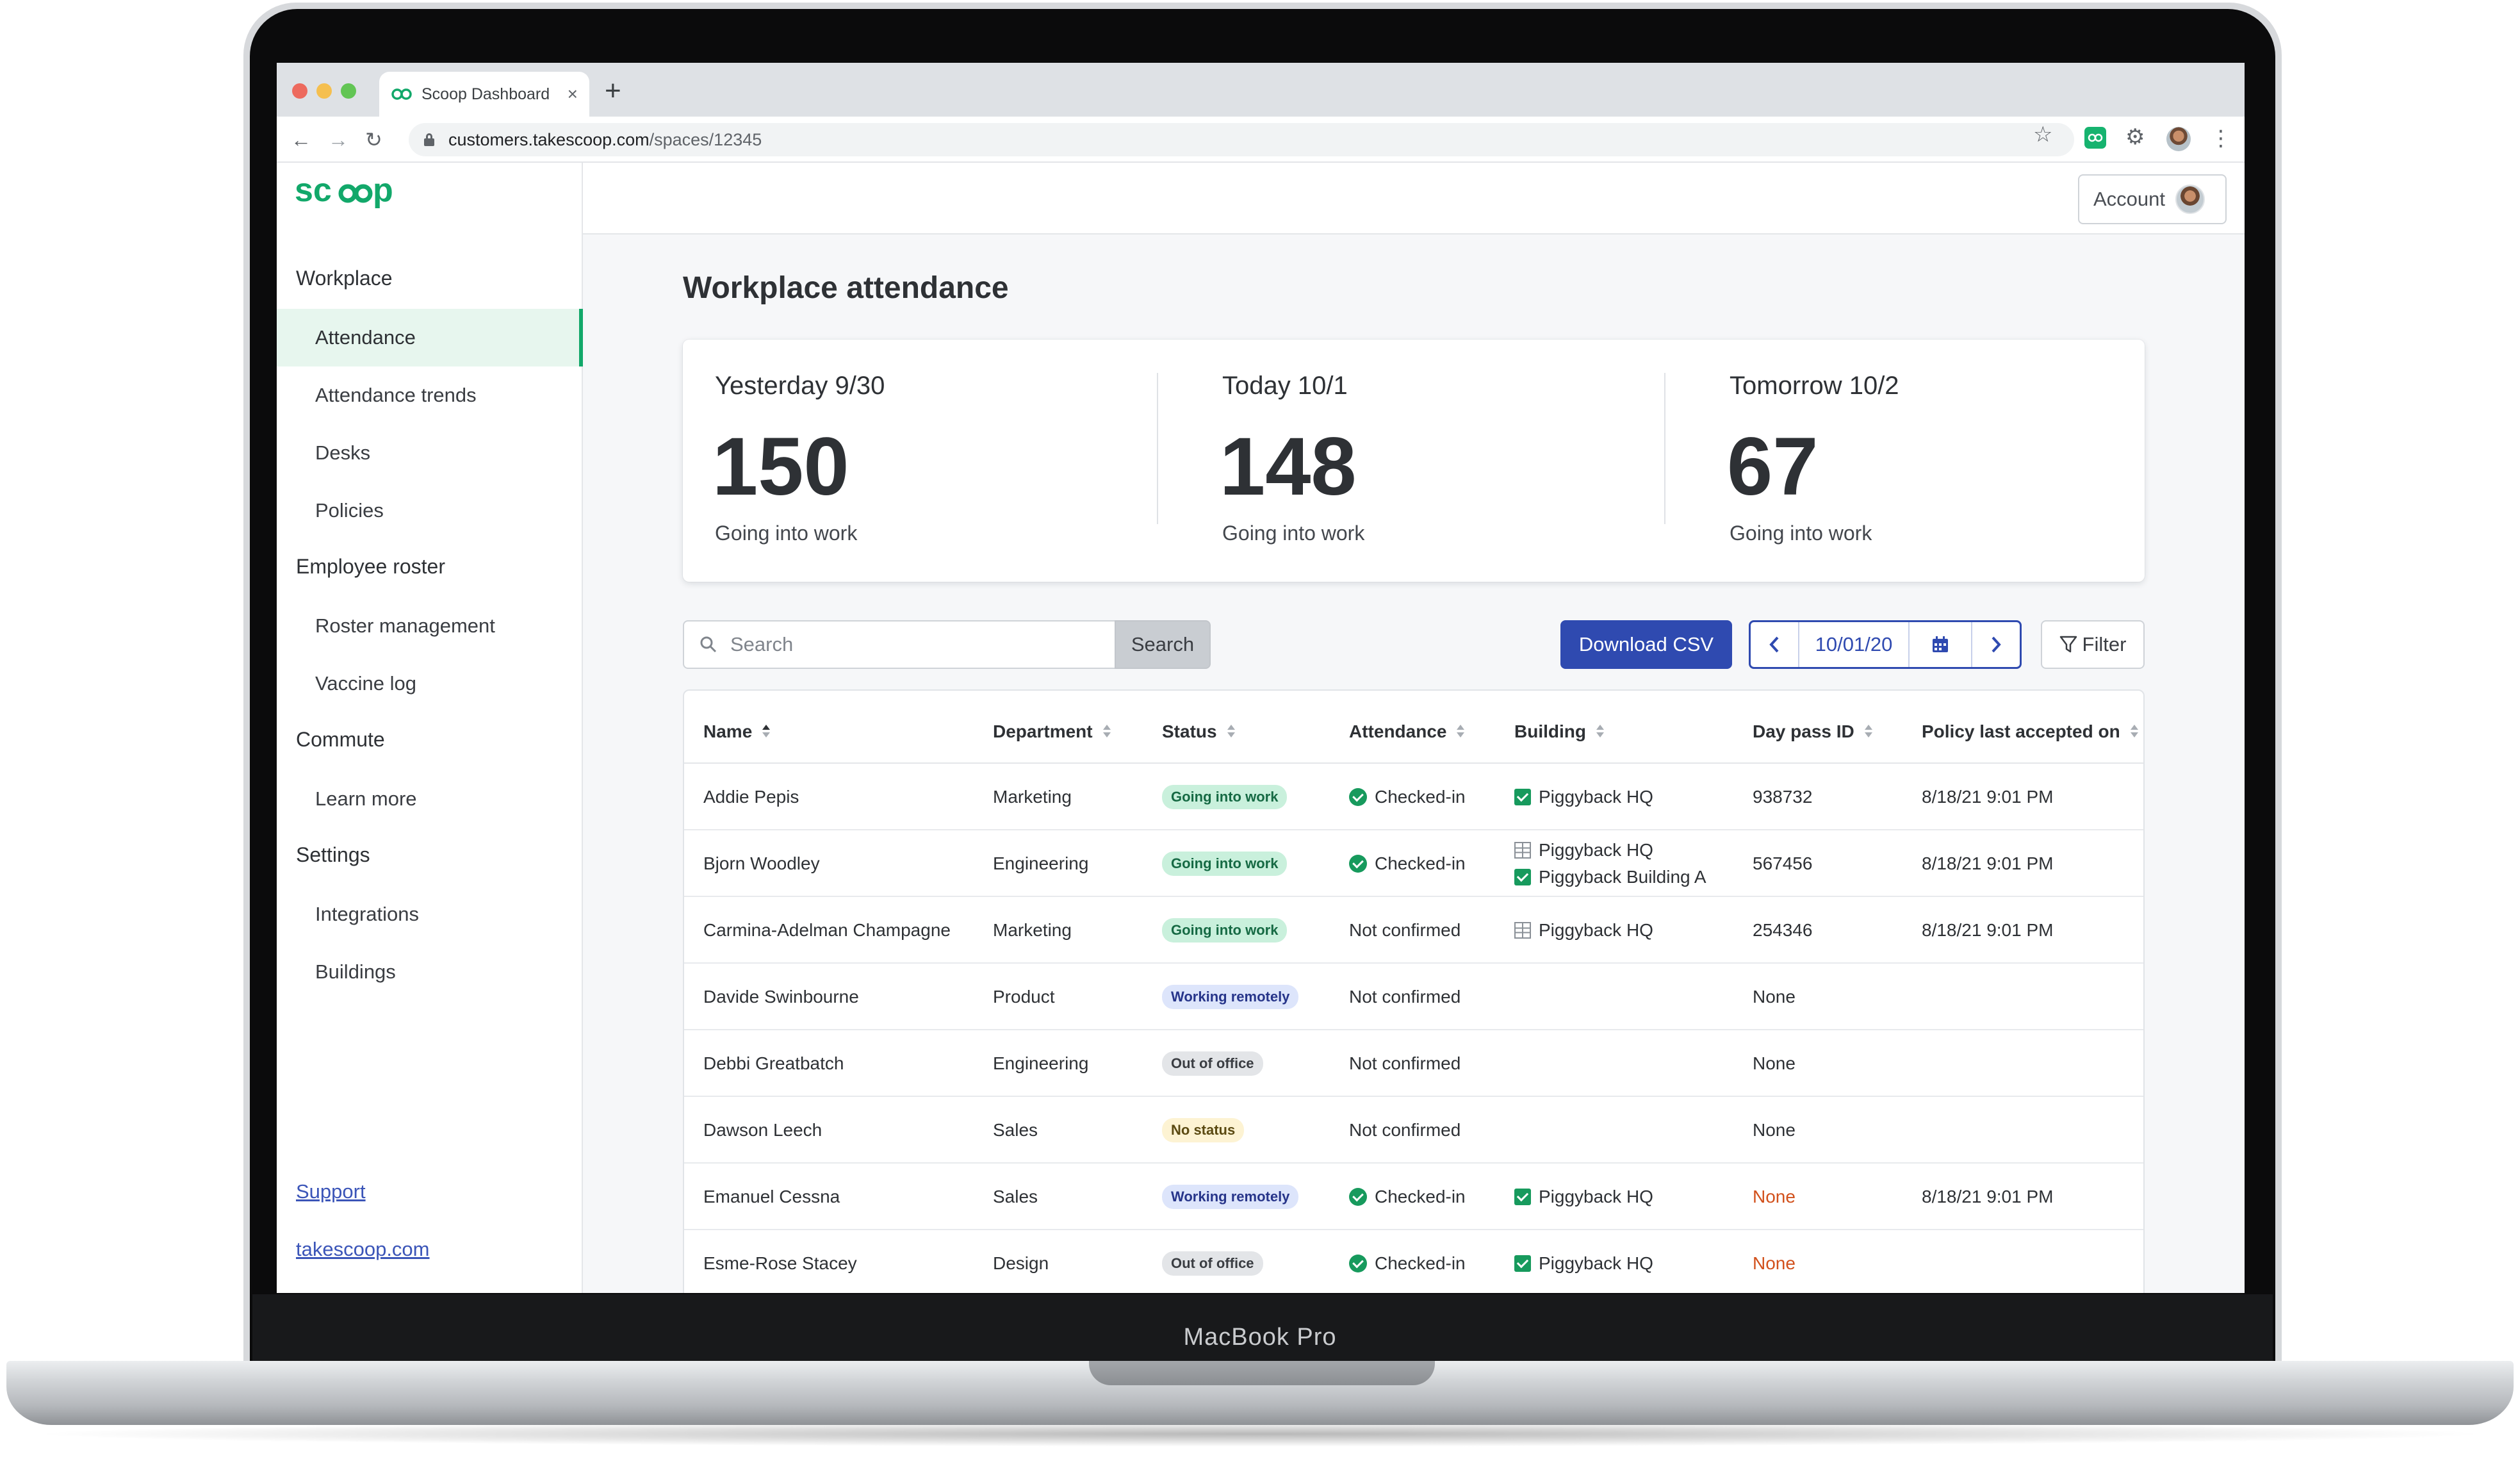  Describe the element at coordinates (430, 337) in the screenshot. I see `sidebar-item-attendance: Attendance` at that location.